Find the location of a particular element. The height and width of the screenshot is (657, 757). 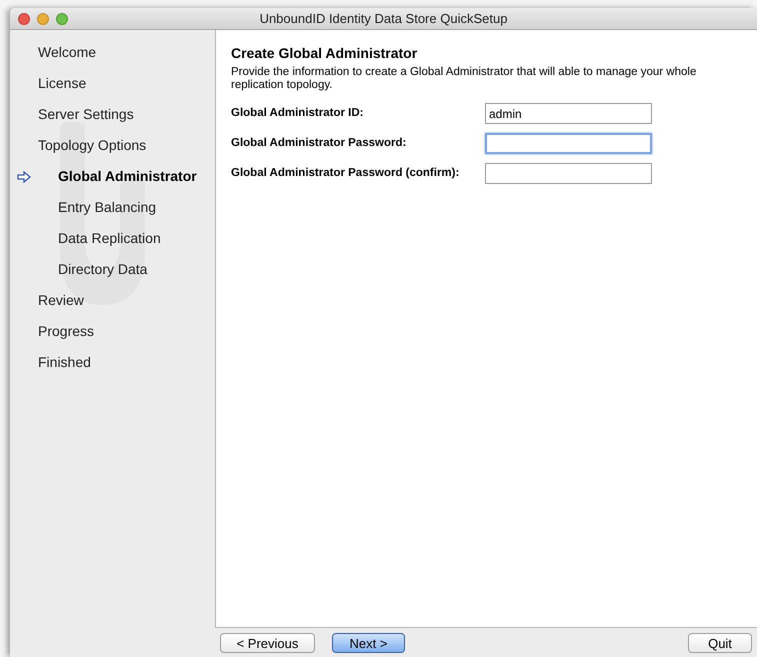

step-label: Global Administrator is located at coordinates (127, 176).